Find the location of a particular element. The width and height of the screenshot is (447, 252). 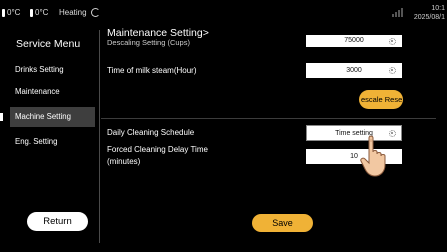

return-button: Return is located at coordinates (57, 221).